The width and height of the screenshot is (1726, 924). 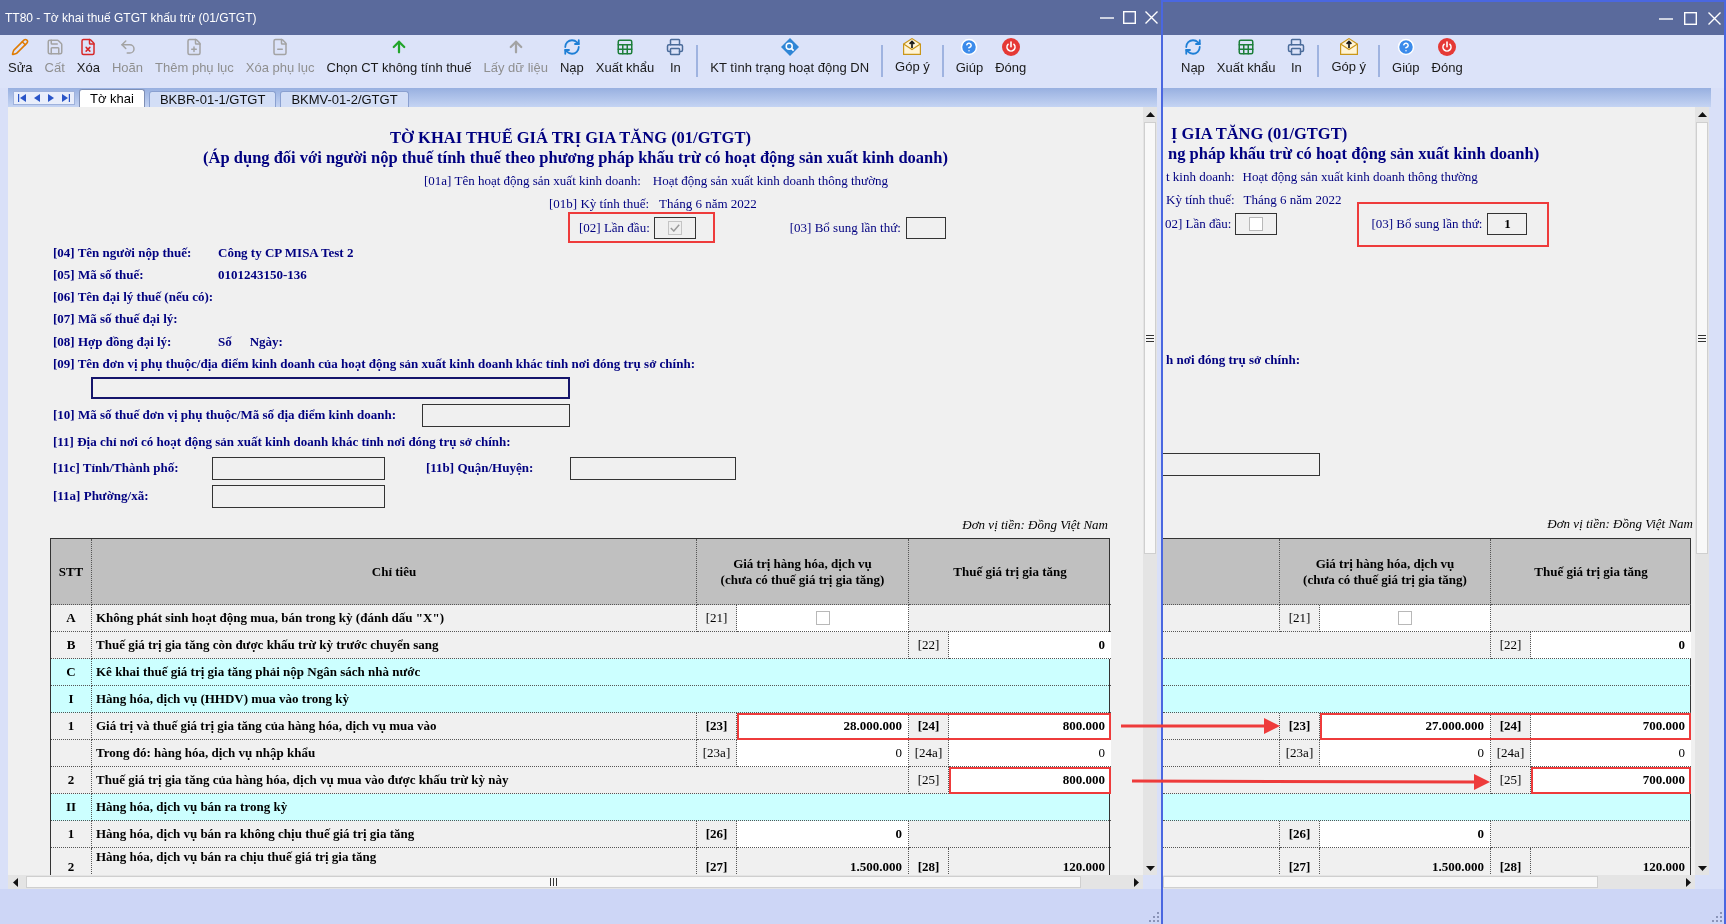 What do you see at coordinates (112, 98) in the screenshot?
I see `tab: Tờ khai` at bounding box center [112, 98].